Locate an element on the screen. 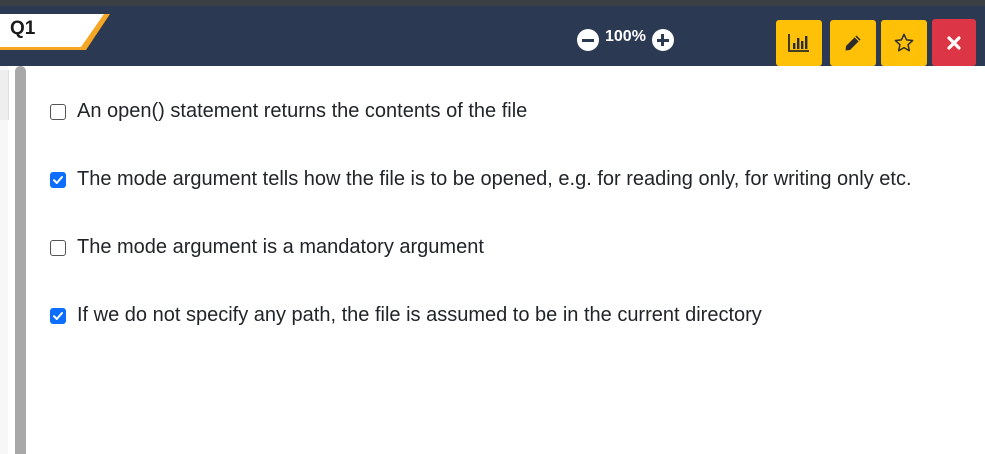 The height and width of the screenshot is (454, 985). option-2-checkbox is located at coordinates (58, 179).